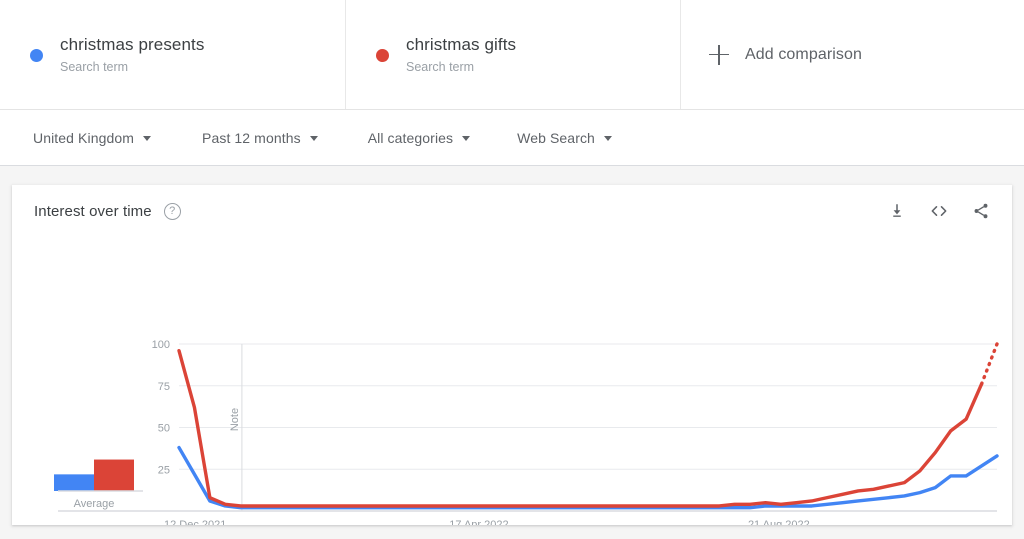 The height and width of the screenshot is (539, 1024). I want to click on add-comparison-label: Add comparison, so click(804, 54).